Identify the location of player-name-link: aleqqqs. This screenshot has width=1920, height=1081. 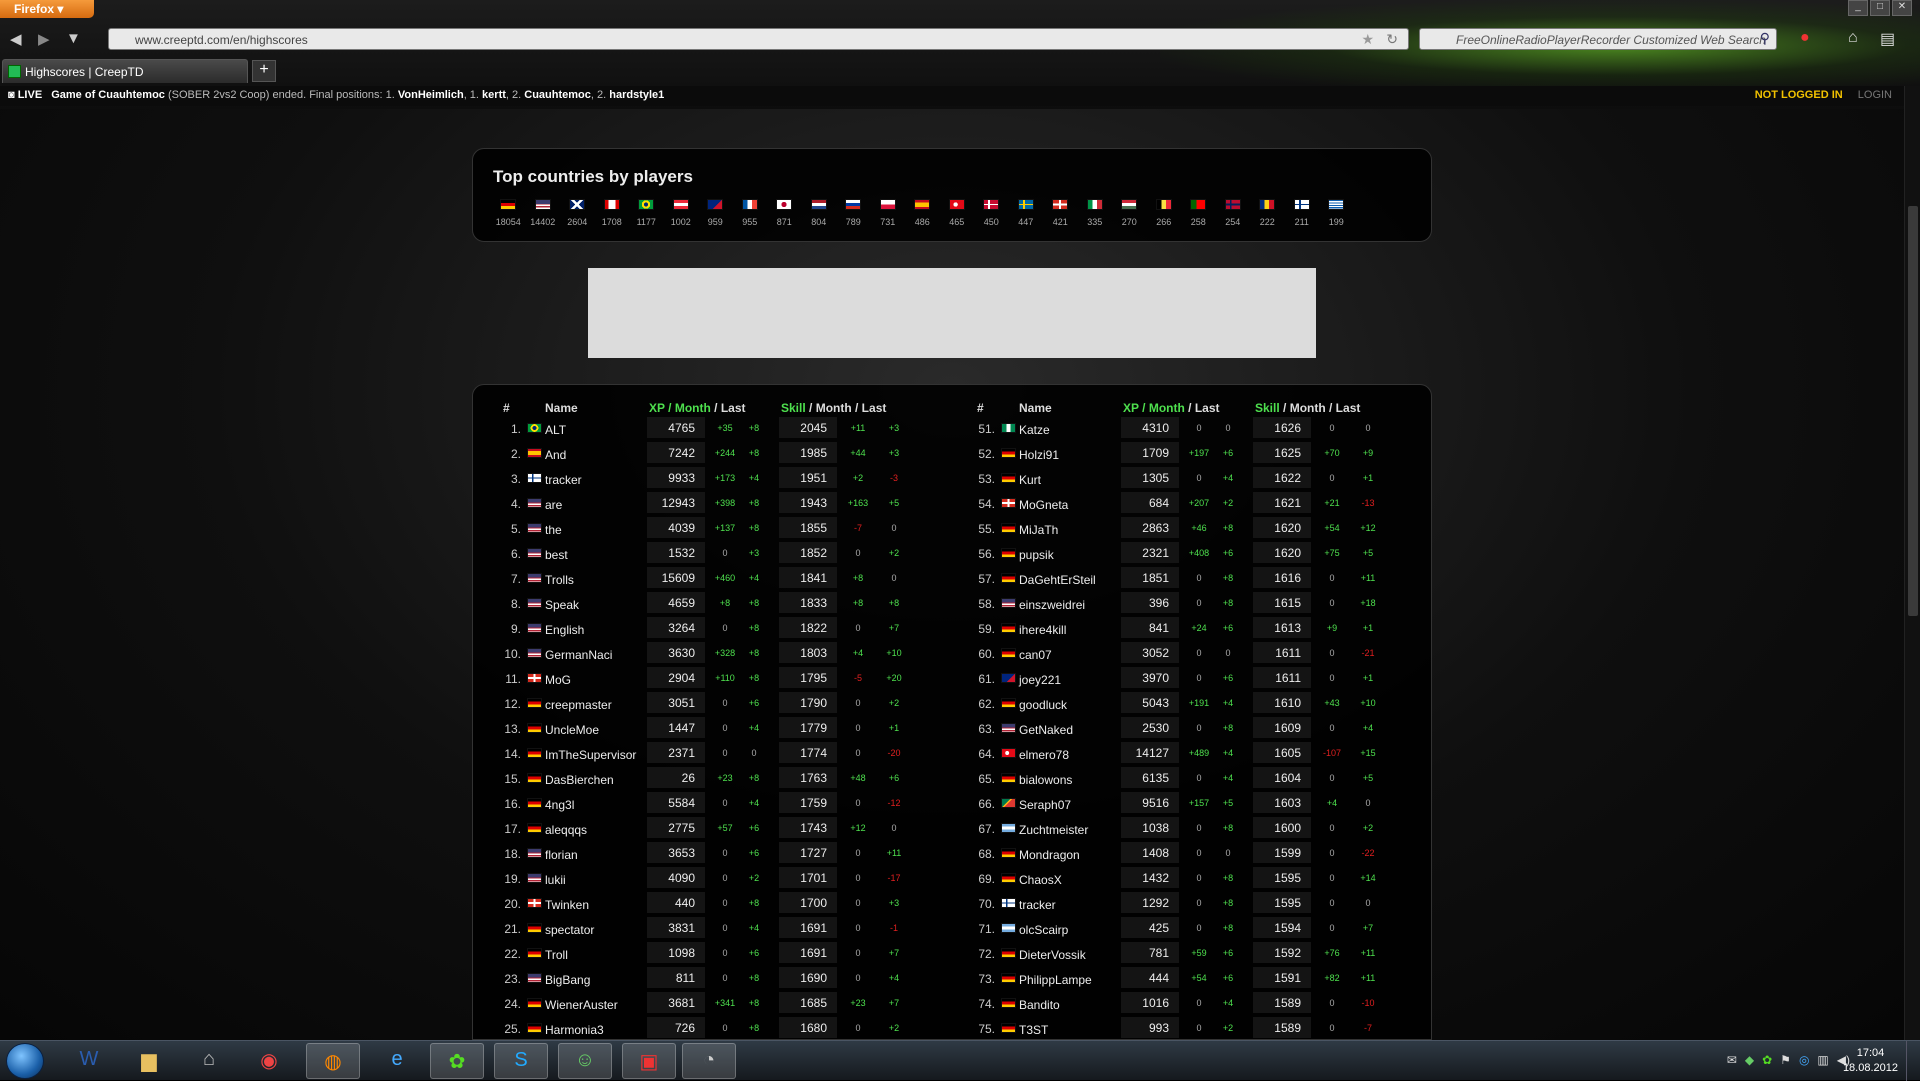
(566, 830).